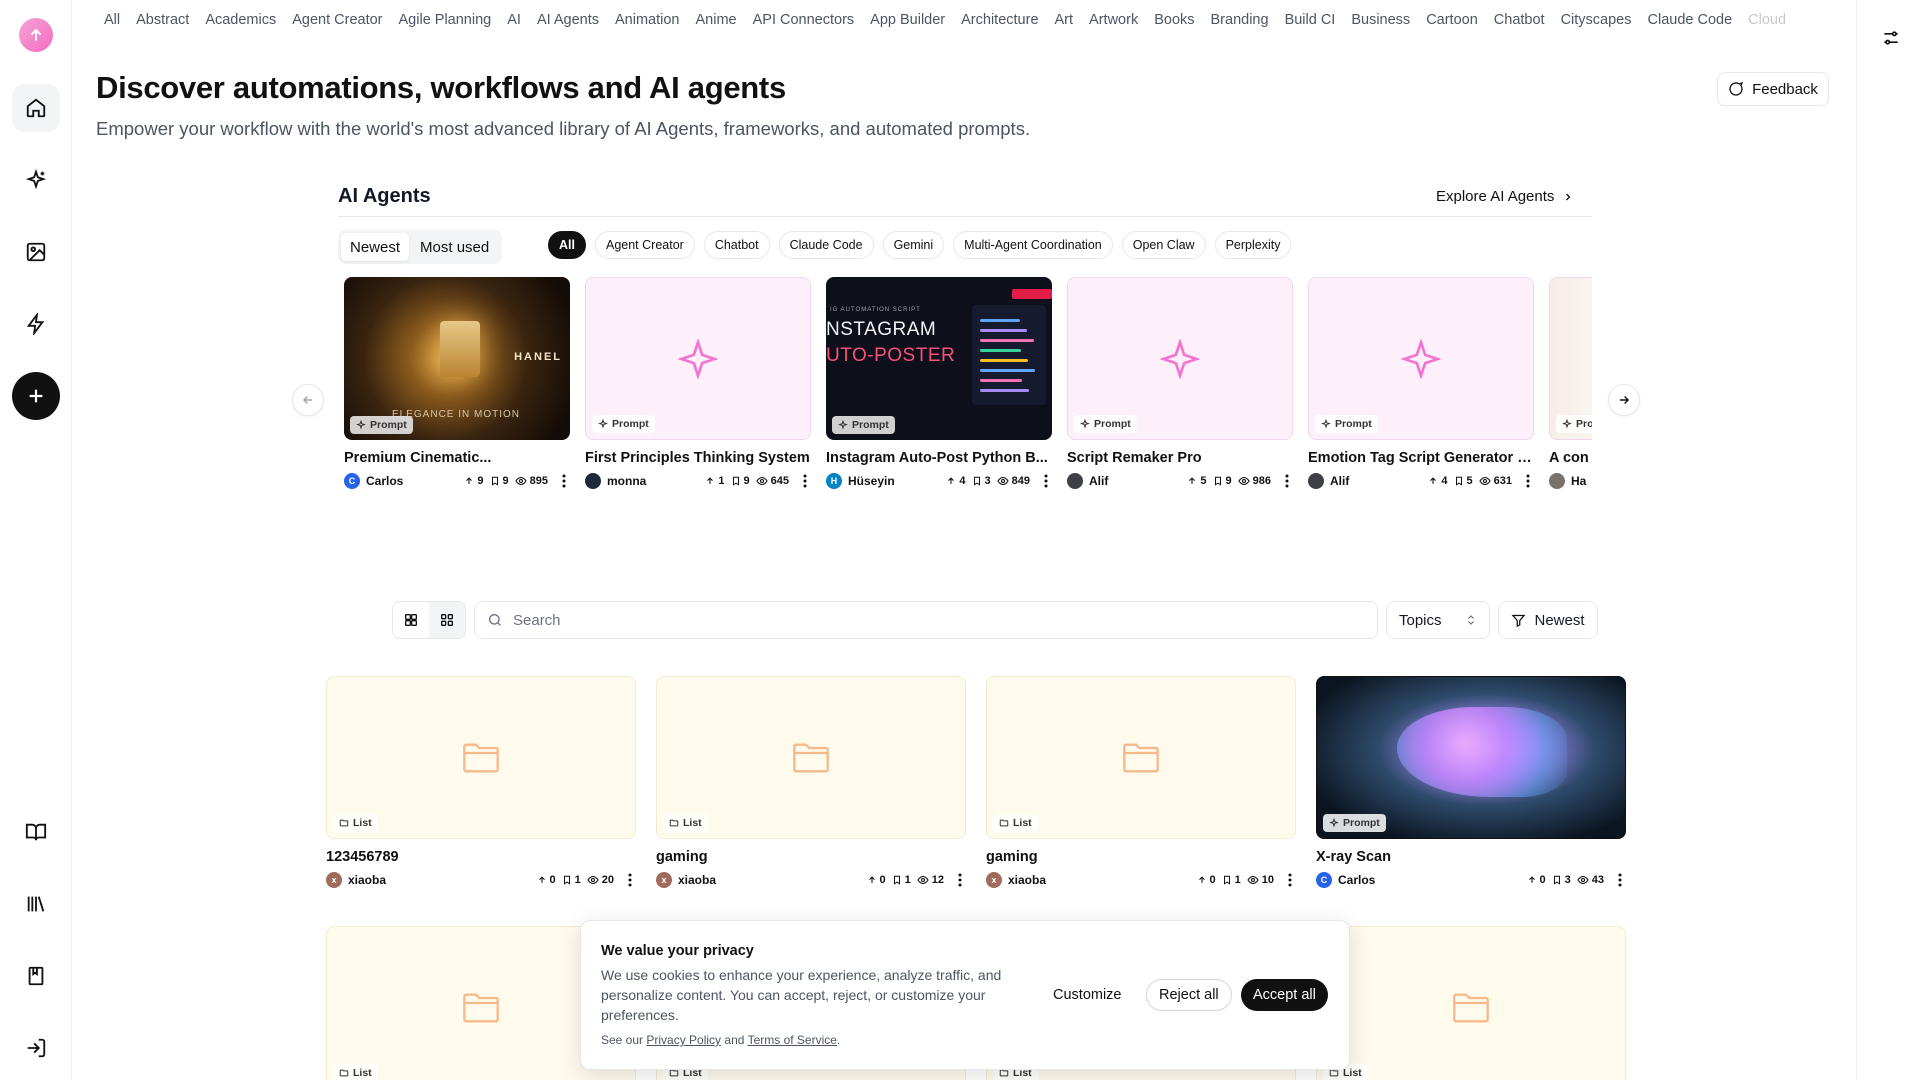 This screenshot has height=1080, width=1920. Describe the element at coordinates (36, 832) in the screenshot. I see `docs-nav-button` at that location.